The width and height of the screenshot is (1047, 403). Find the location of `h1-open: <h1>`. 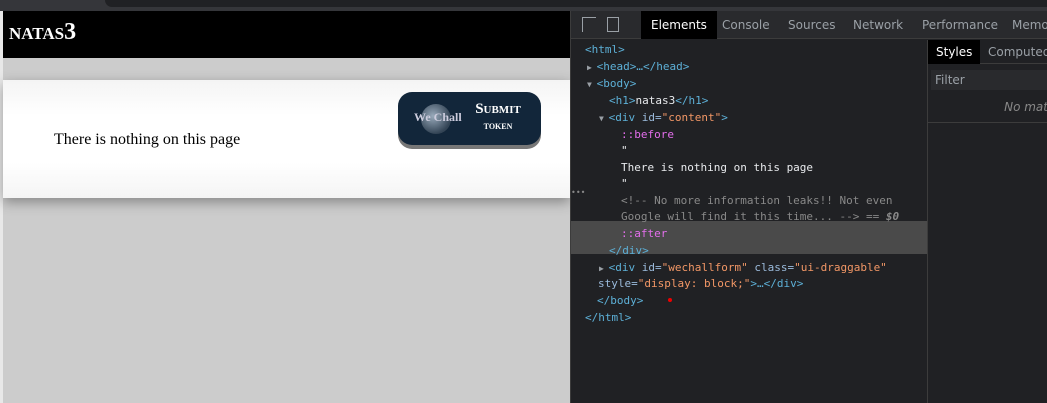

h1-open: <h1> is located at coordinates (622, 100).